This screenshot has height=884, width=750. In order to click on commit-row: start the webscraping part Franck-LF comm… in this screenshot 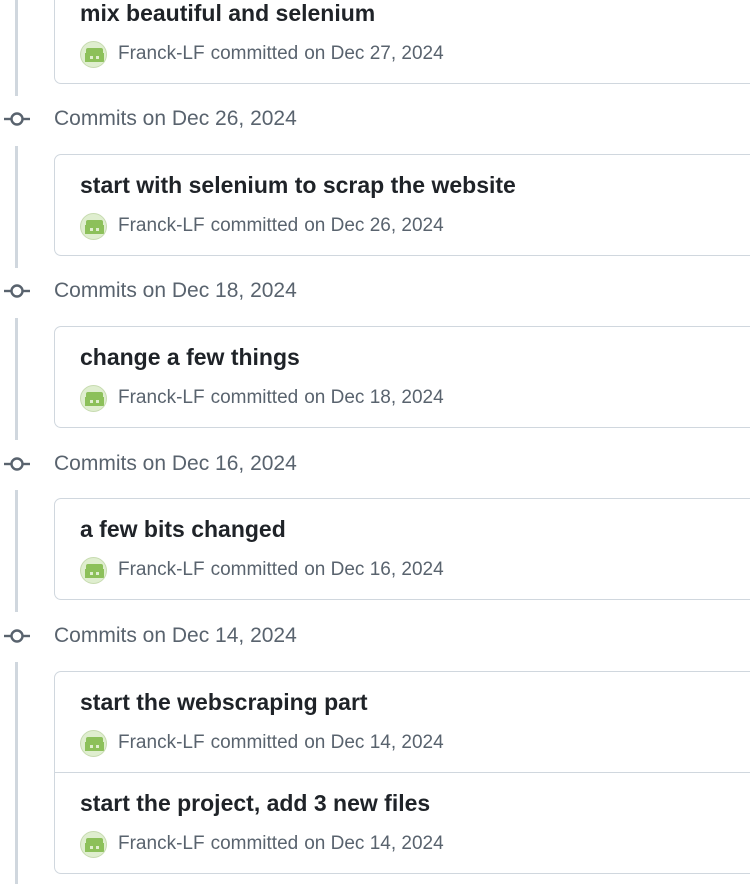, I will do `click(402, 722)`.